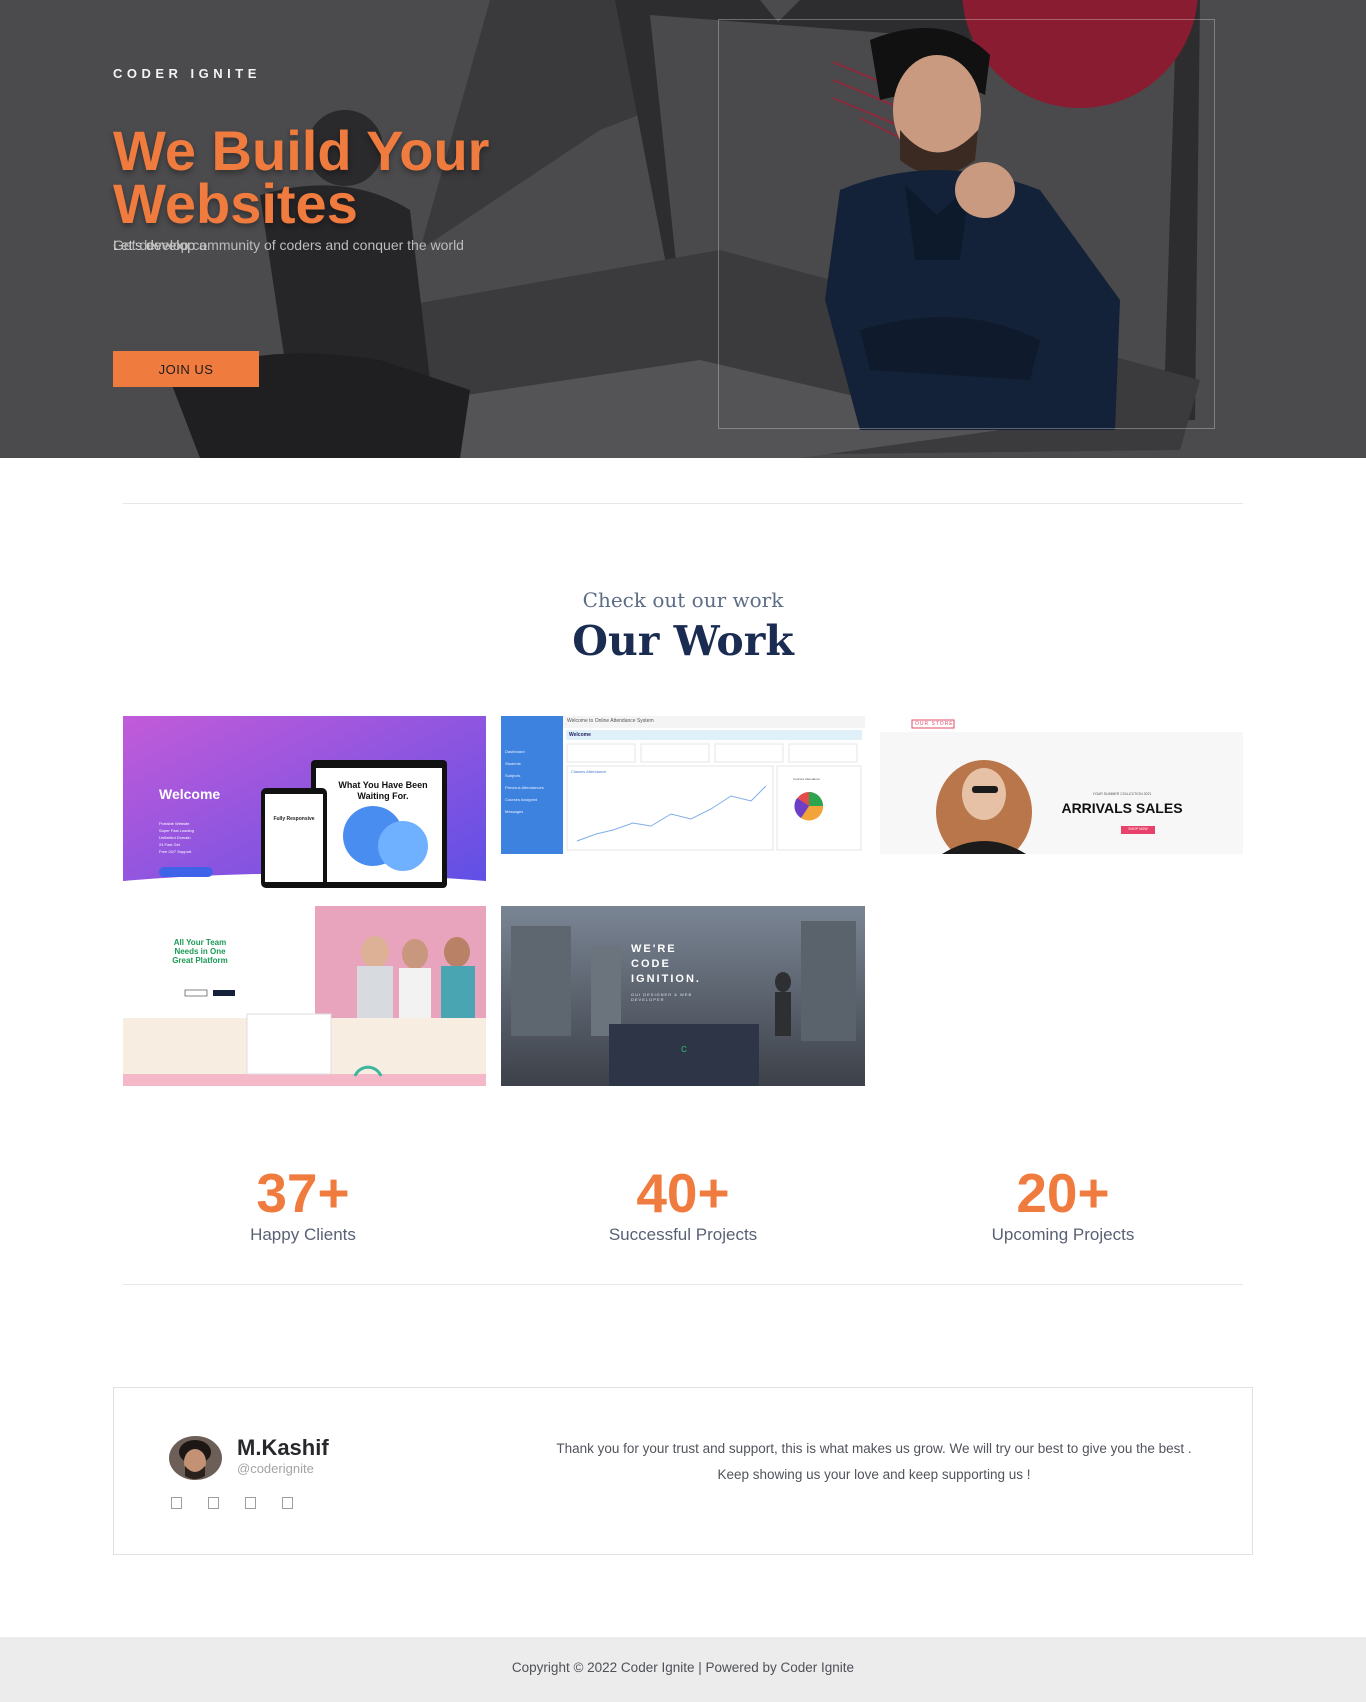 This screenshot has width=1366, height=1702. I want to click on project-5-headline: WE'RE CODE IGNITION., so click(666, 964).